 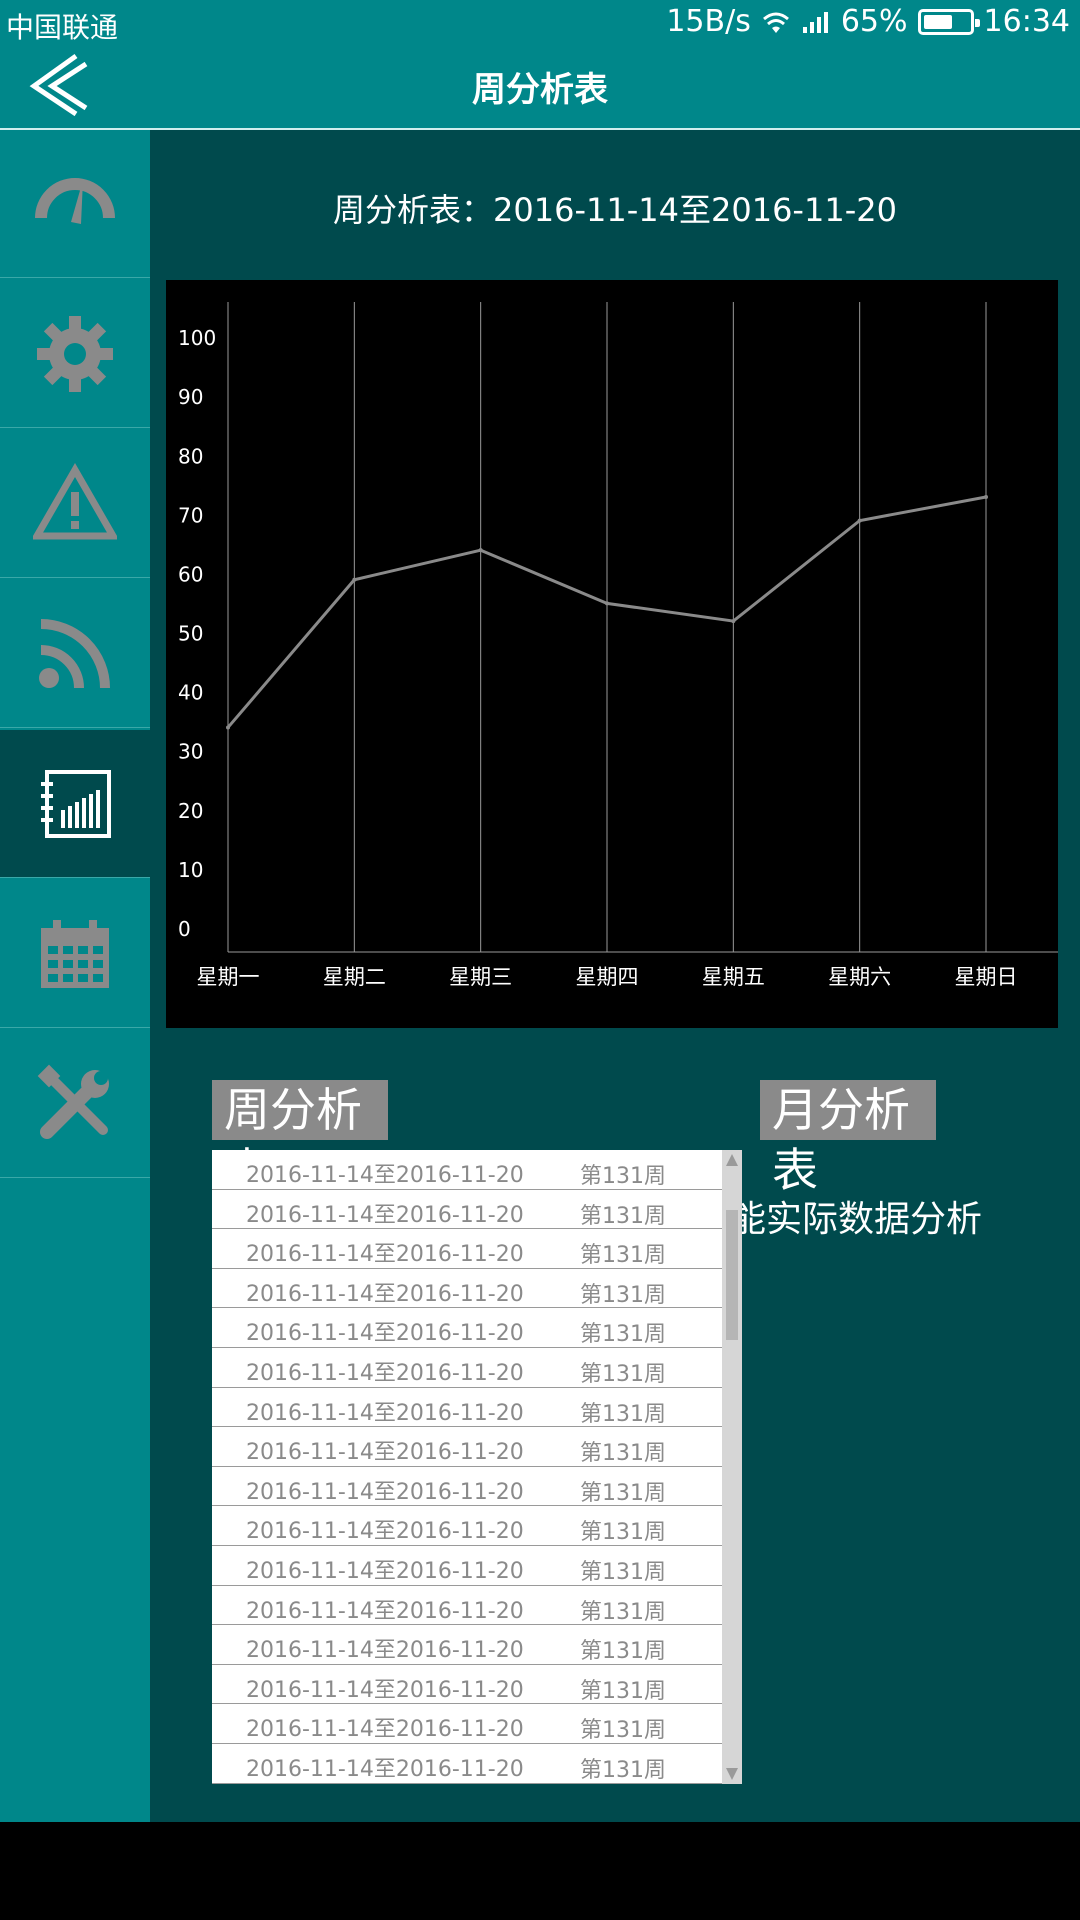 What do you see at coordinates (190, 456) in the screenshot?
I see `y-tick-label: 80` at bounding box center [190, 456].